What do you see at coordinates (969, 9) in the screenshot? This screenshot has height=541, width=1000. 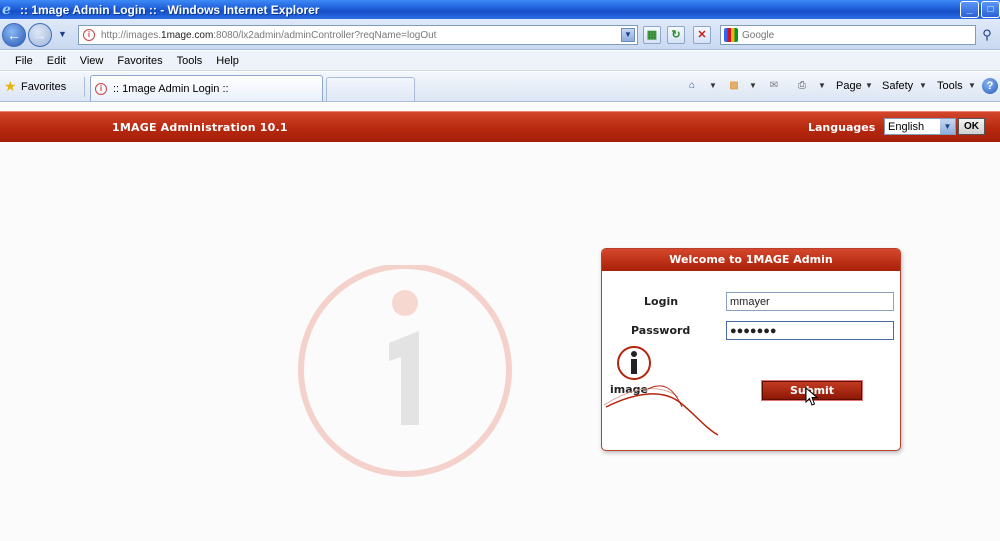 I see `minimize-button: _` at bounding box center [969, 9].